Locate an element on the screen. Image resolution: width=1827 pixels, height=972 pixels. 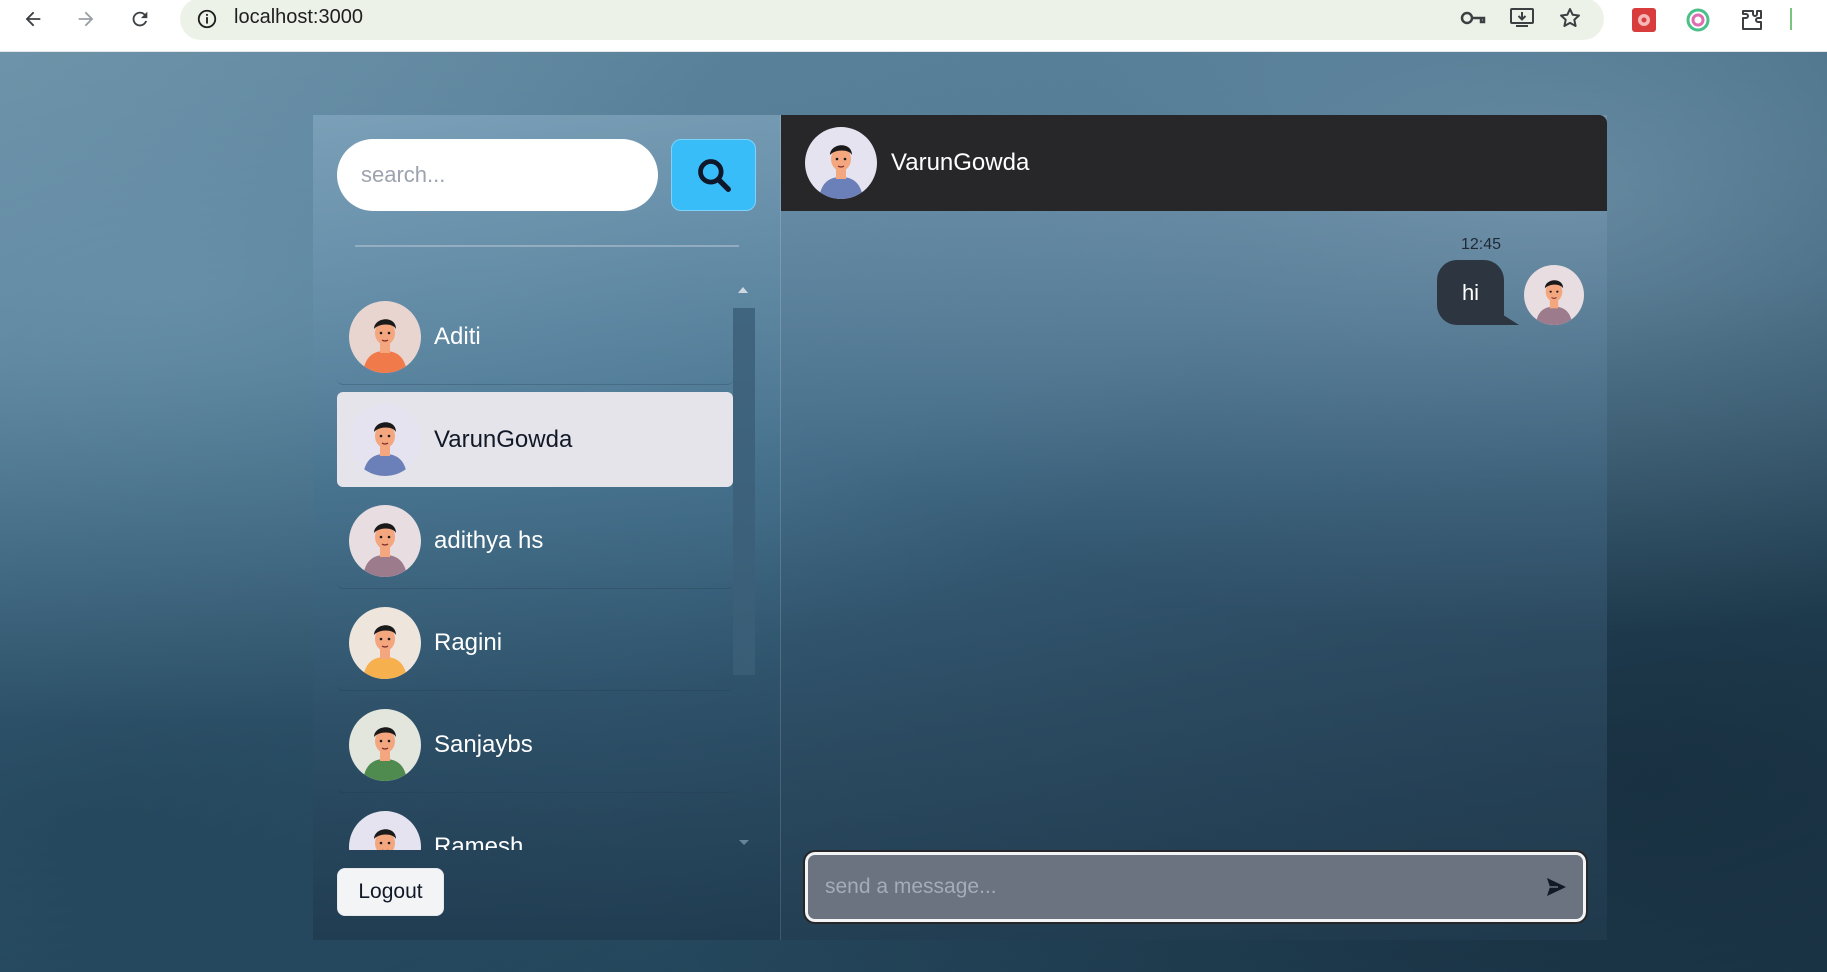
address-bar: localhost:3000 is located at coordinates (892, 20).